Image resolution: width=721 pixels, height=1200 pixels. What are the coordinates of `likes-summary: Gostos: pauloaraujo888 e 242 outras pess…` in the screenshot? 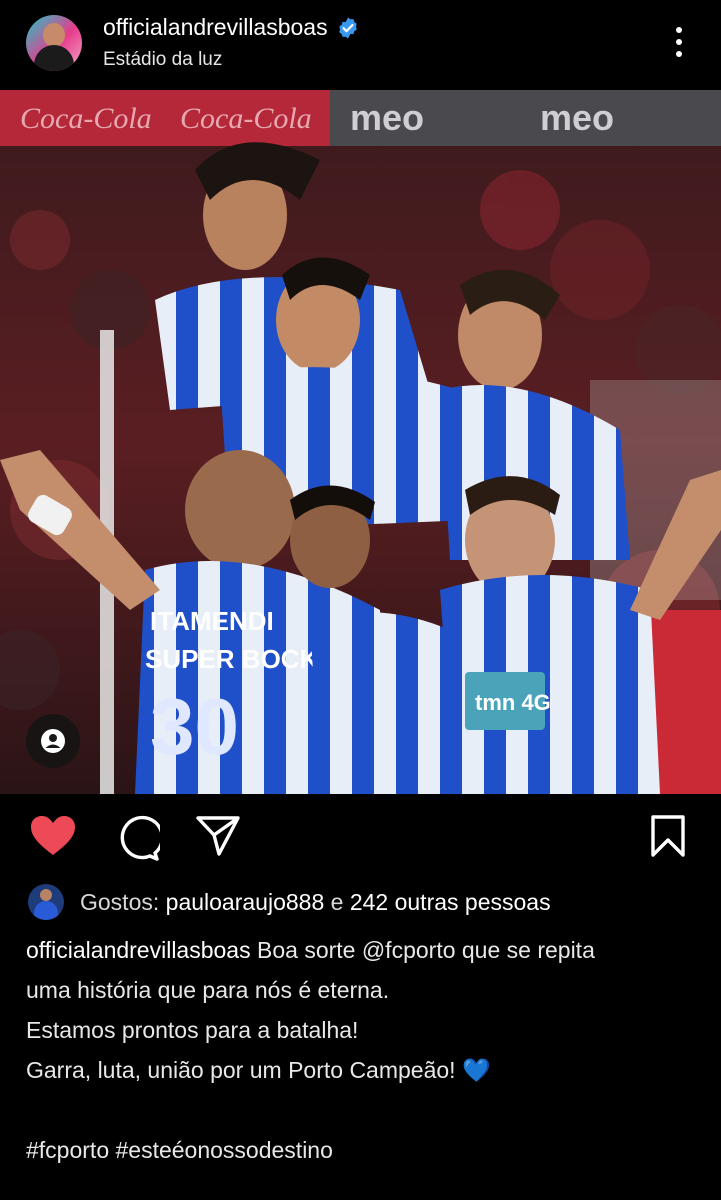 It's located at (315, 902).